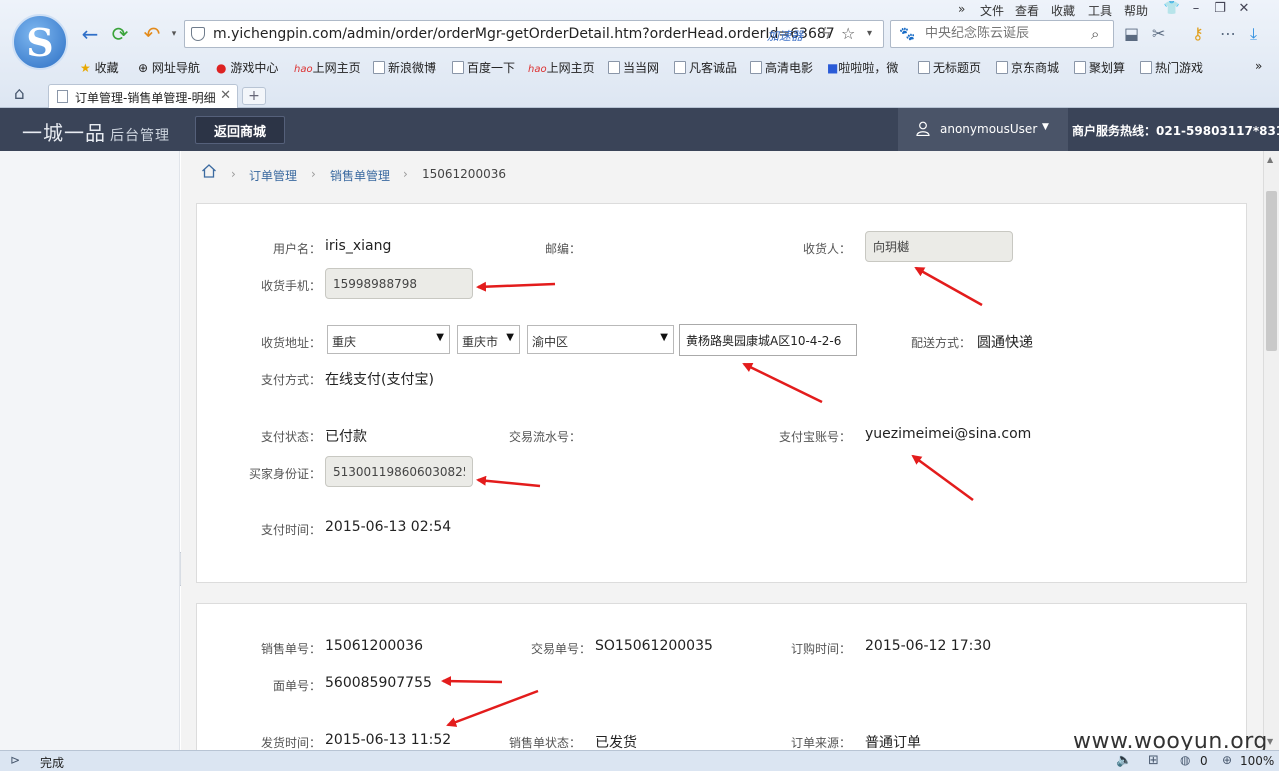  What do you see at coordinates (1171, 67) in the screenshot?
I see `bookmark-hot-games: 热门游戏` at bounding box center [1171, 67].